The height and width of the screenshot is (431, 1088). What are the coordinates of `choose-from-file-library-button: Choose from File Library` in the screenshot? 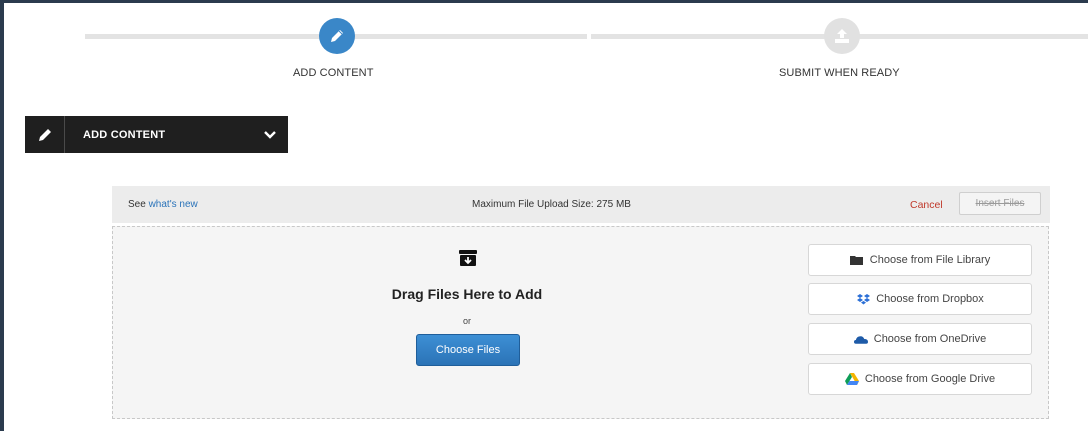 It's located at (920, 260).